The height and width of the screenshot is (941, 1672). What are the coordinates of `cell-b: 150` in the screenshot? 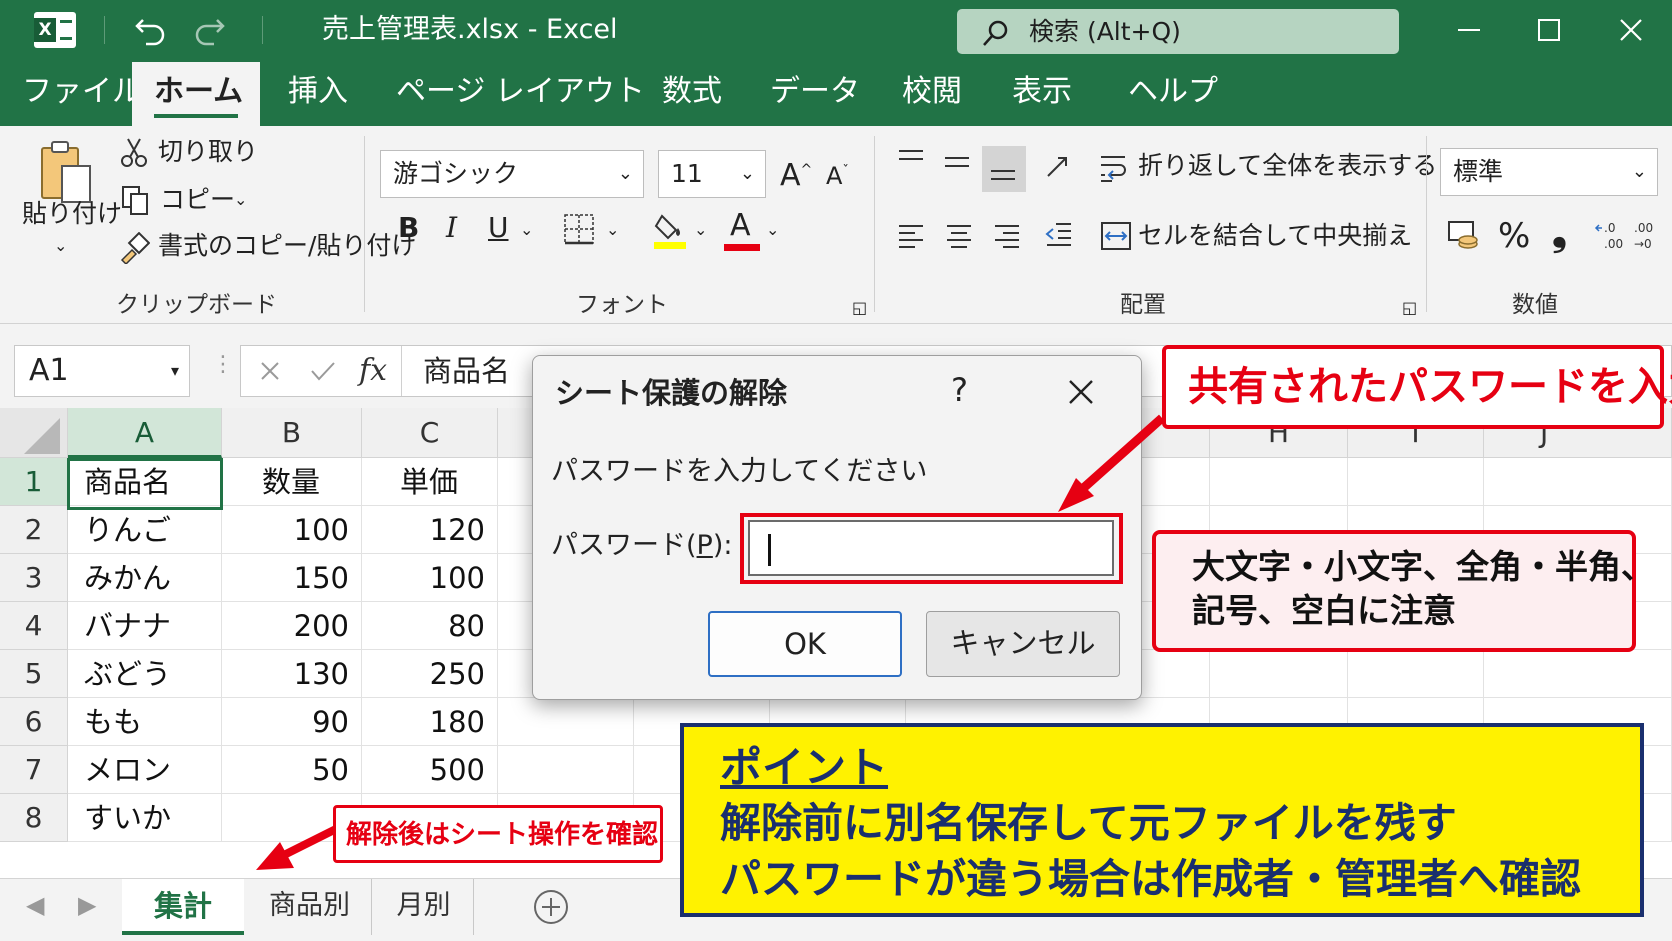 It's located at (292, 578).